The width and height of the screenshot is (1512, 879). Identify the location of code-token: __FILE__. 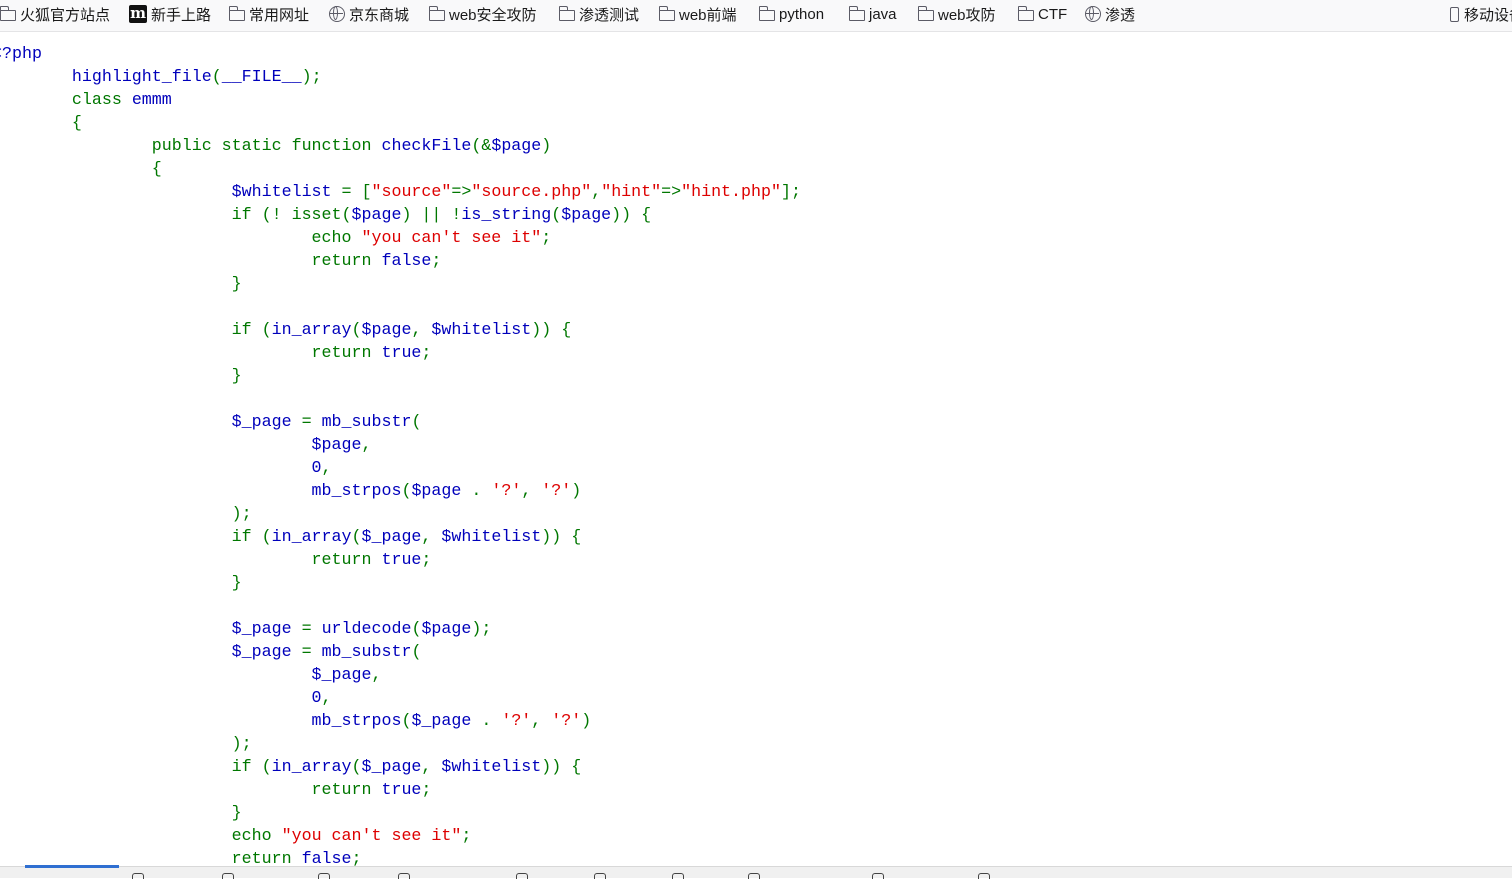
(261, 76).